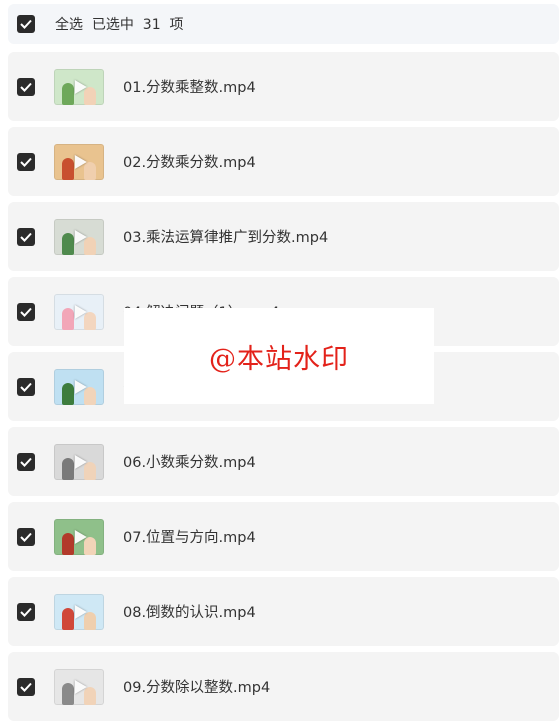 The width and height of the screenshot is (559, 721). What do you see at coordinates (226, 238) in the screenshot?
I see `file-name: 03.乘法运算律推广到分数.mp4` at bounding box center [226, 238].